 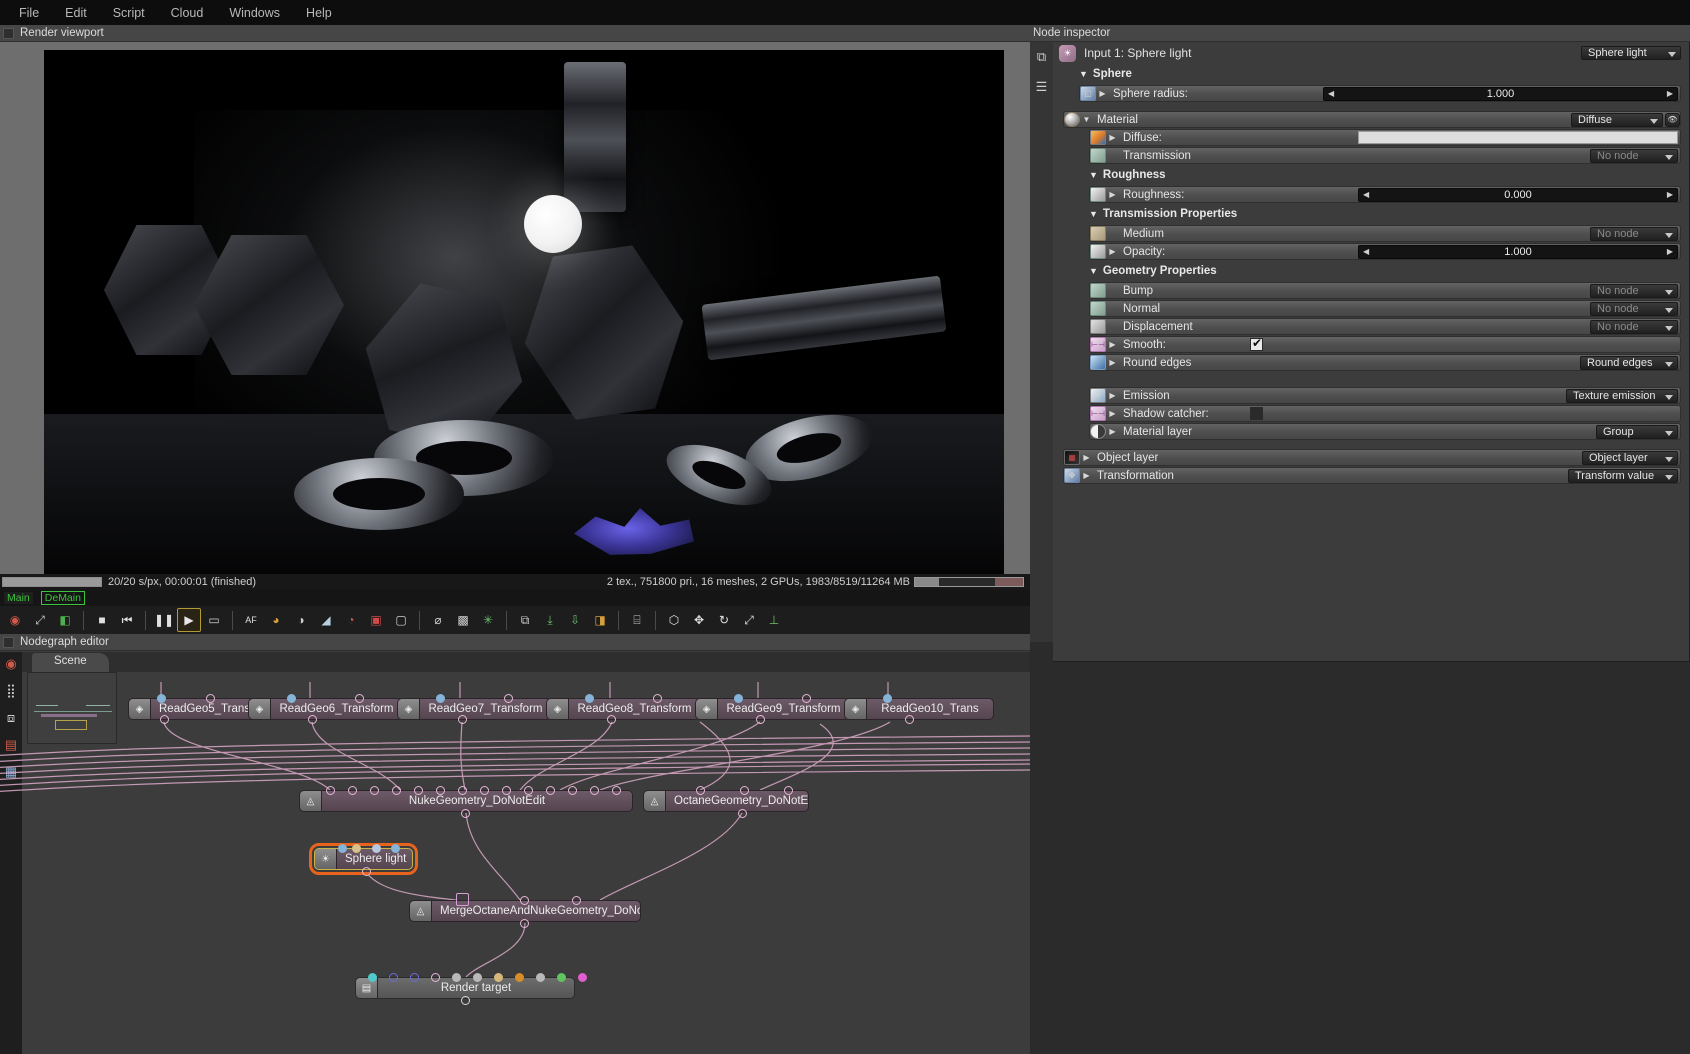 What do you see at coordinates (1385, 362) in the screenshot?
I see `row-round-edges: ▶ Round edges Round edges` at bounding box center [1385, 362].